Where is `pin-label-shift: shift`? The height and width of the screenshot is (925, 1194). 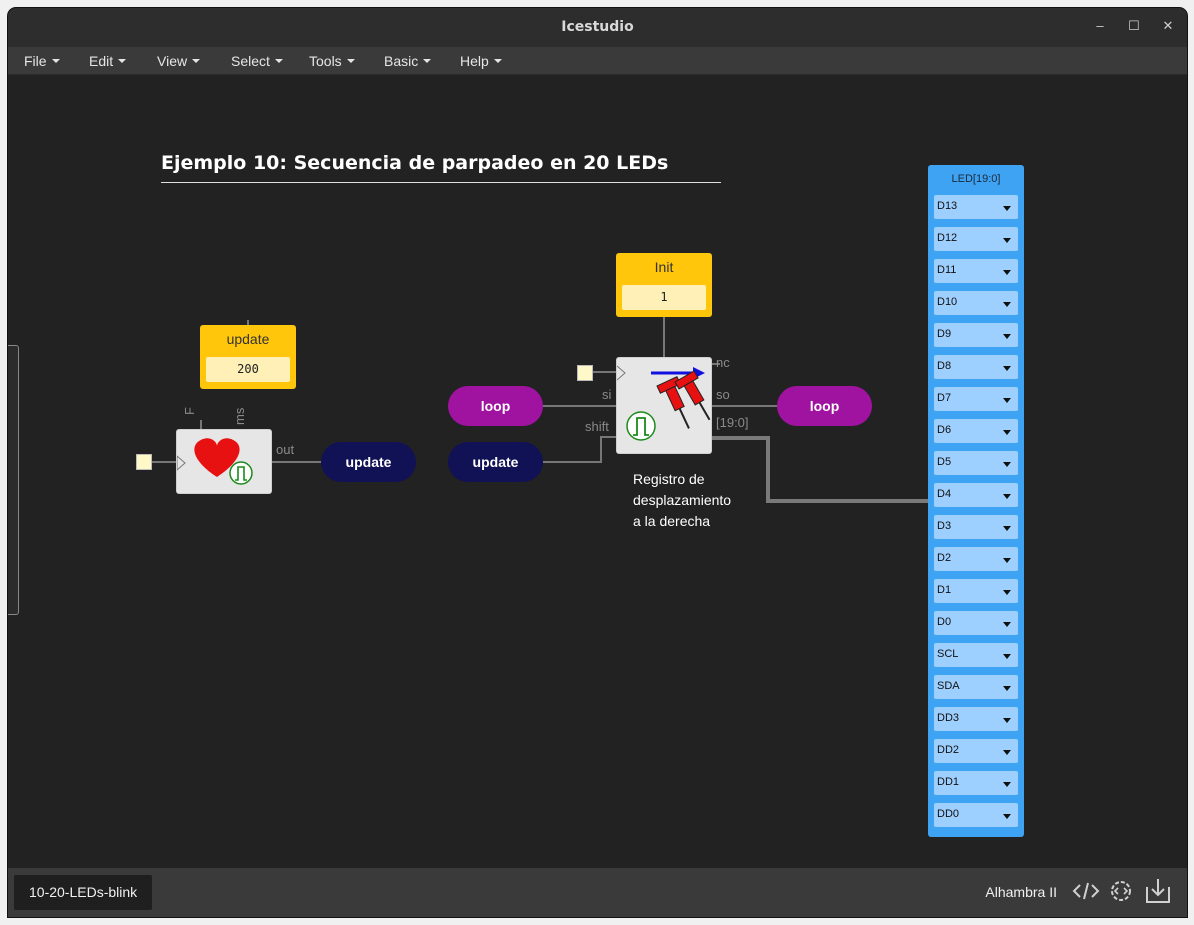
pin-label-shift: shift is located at coordinates (597, 426).